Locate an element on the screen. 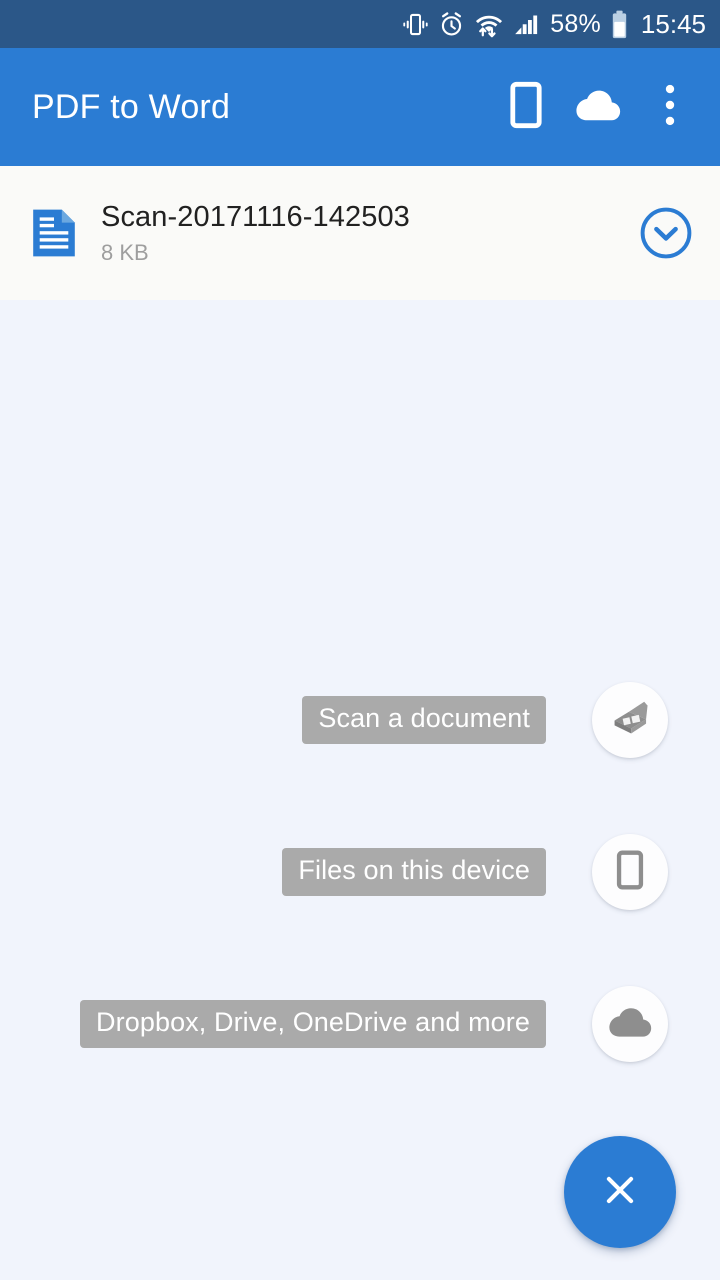 This screenshot has height=1280, width=720. speed-dial-label-scan: Scan a document is located at coordinates (424, 720).